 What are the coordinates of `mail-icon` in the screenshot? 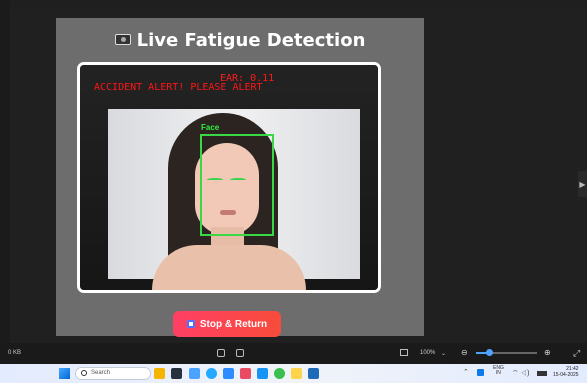 It's located at (245, 373).